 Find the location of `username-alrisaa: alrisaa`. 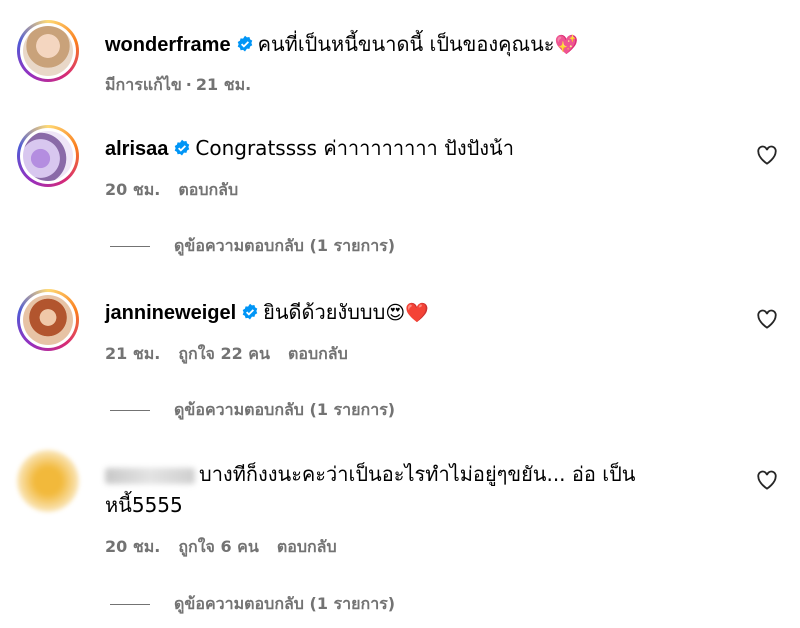

username-alrisaa: alrisaa is located at coordinates (136, 149).